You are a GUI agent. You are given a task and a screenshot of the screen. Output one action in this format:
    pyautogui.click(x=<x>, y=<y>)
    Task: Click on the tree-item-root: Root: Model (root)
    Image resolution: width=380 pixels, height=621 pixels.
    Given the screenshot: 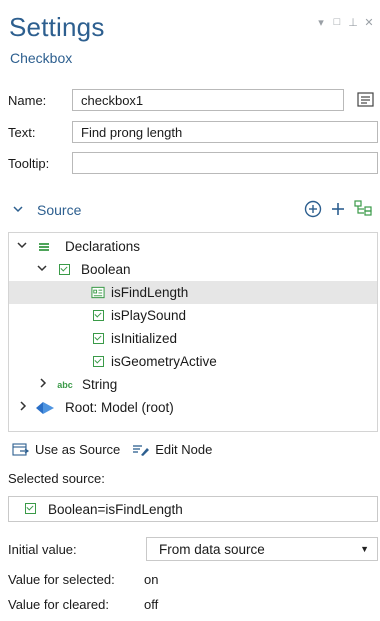 What is the action you would take?
    pyautogui.click(x=193, y=407)
    